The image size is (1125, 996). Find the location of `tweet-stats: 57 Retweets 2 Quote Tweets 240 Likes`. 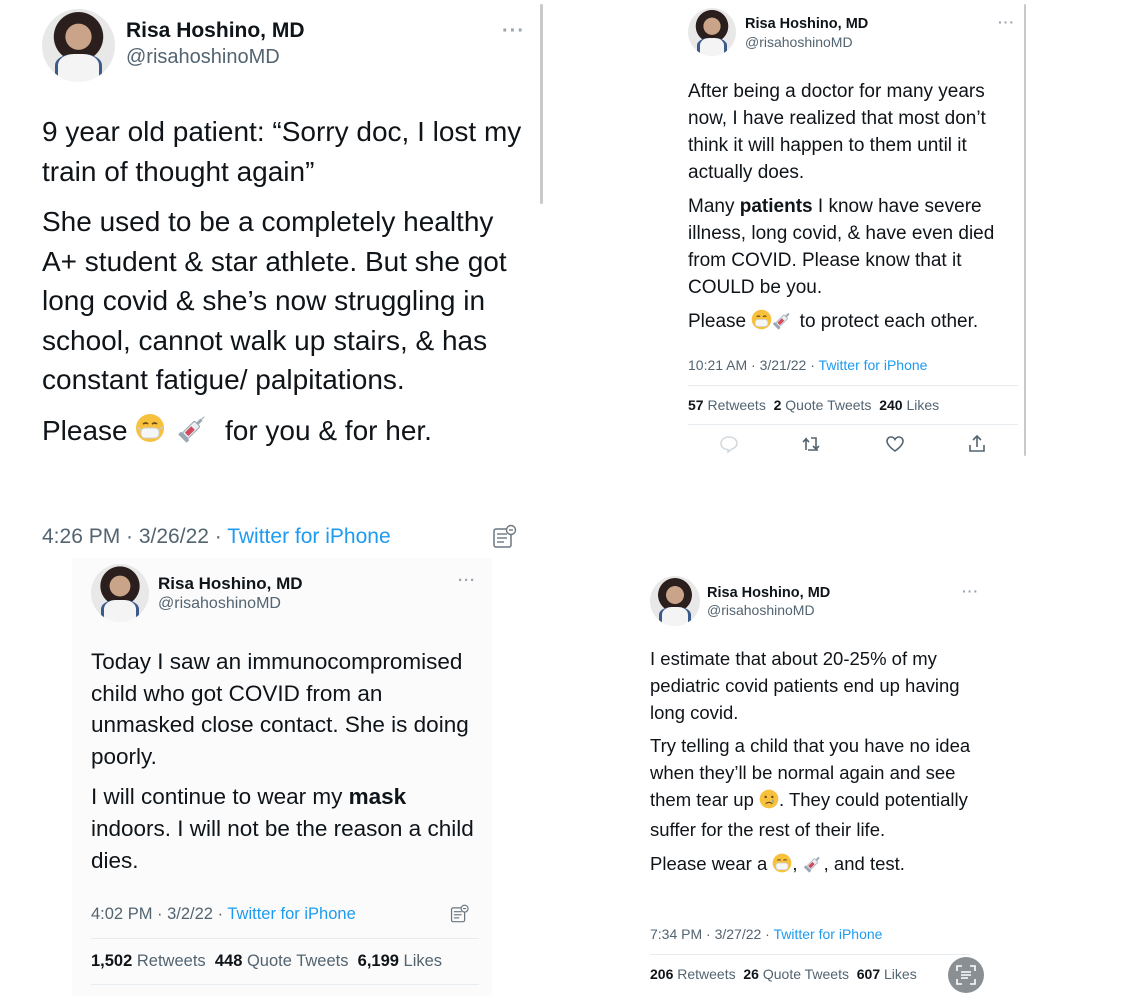

tweet-stats: 57 Retweets 2 Quote Tweets 240 Likes is located at coordinates (813, 405).